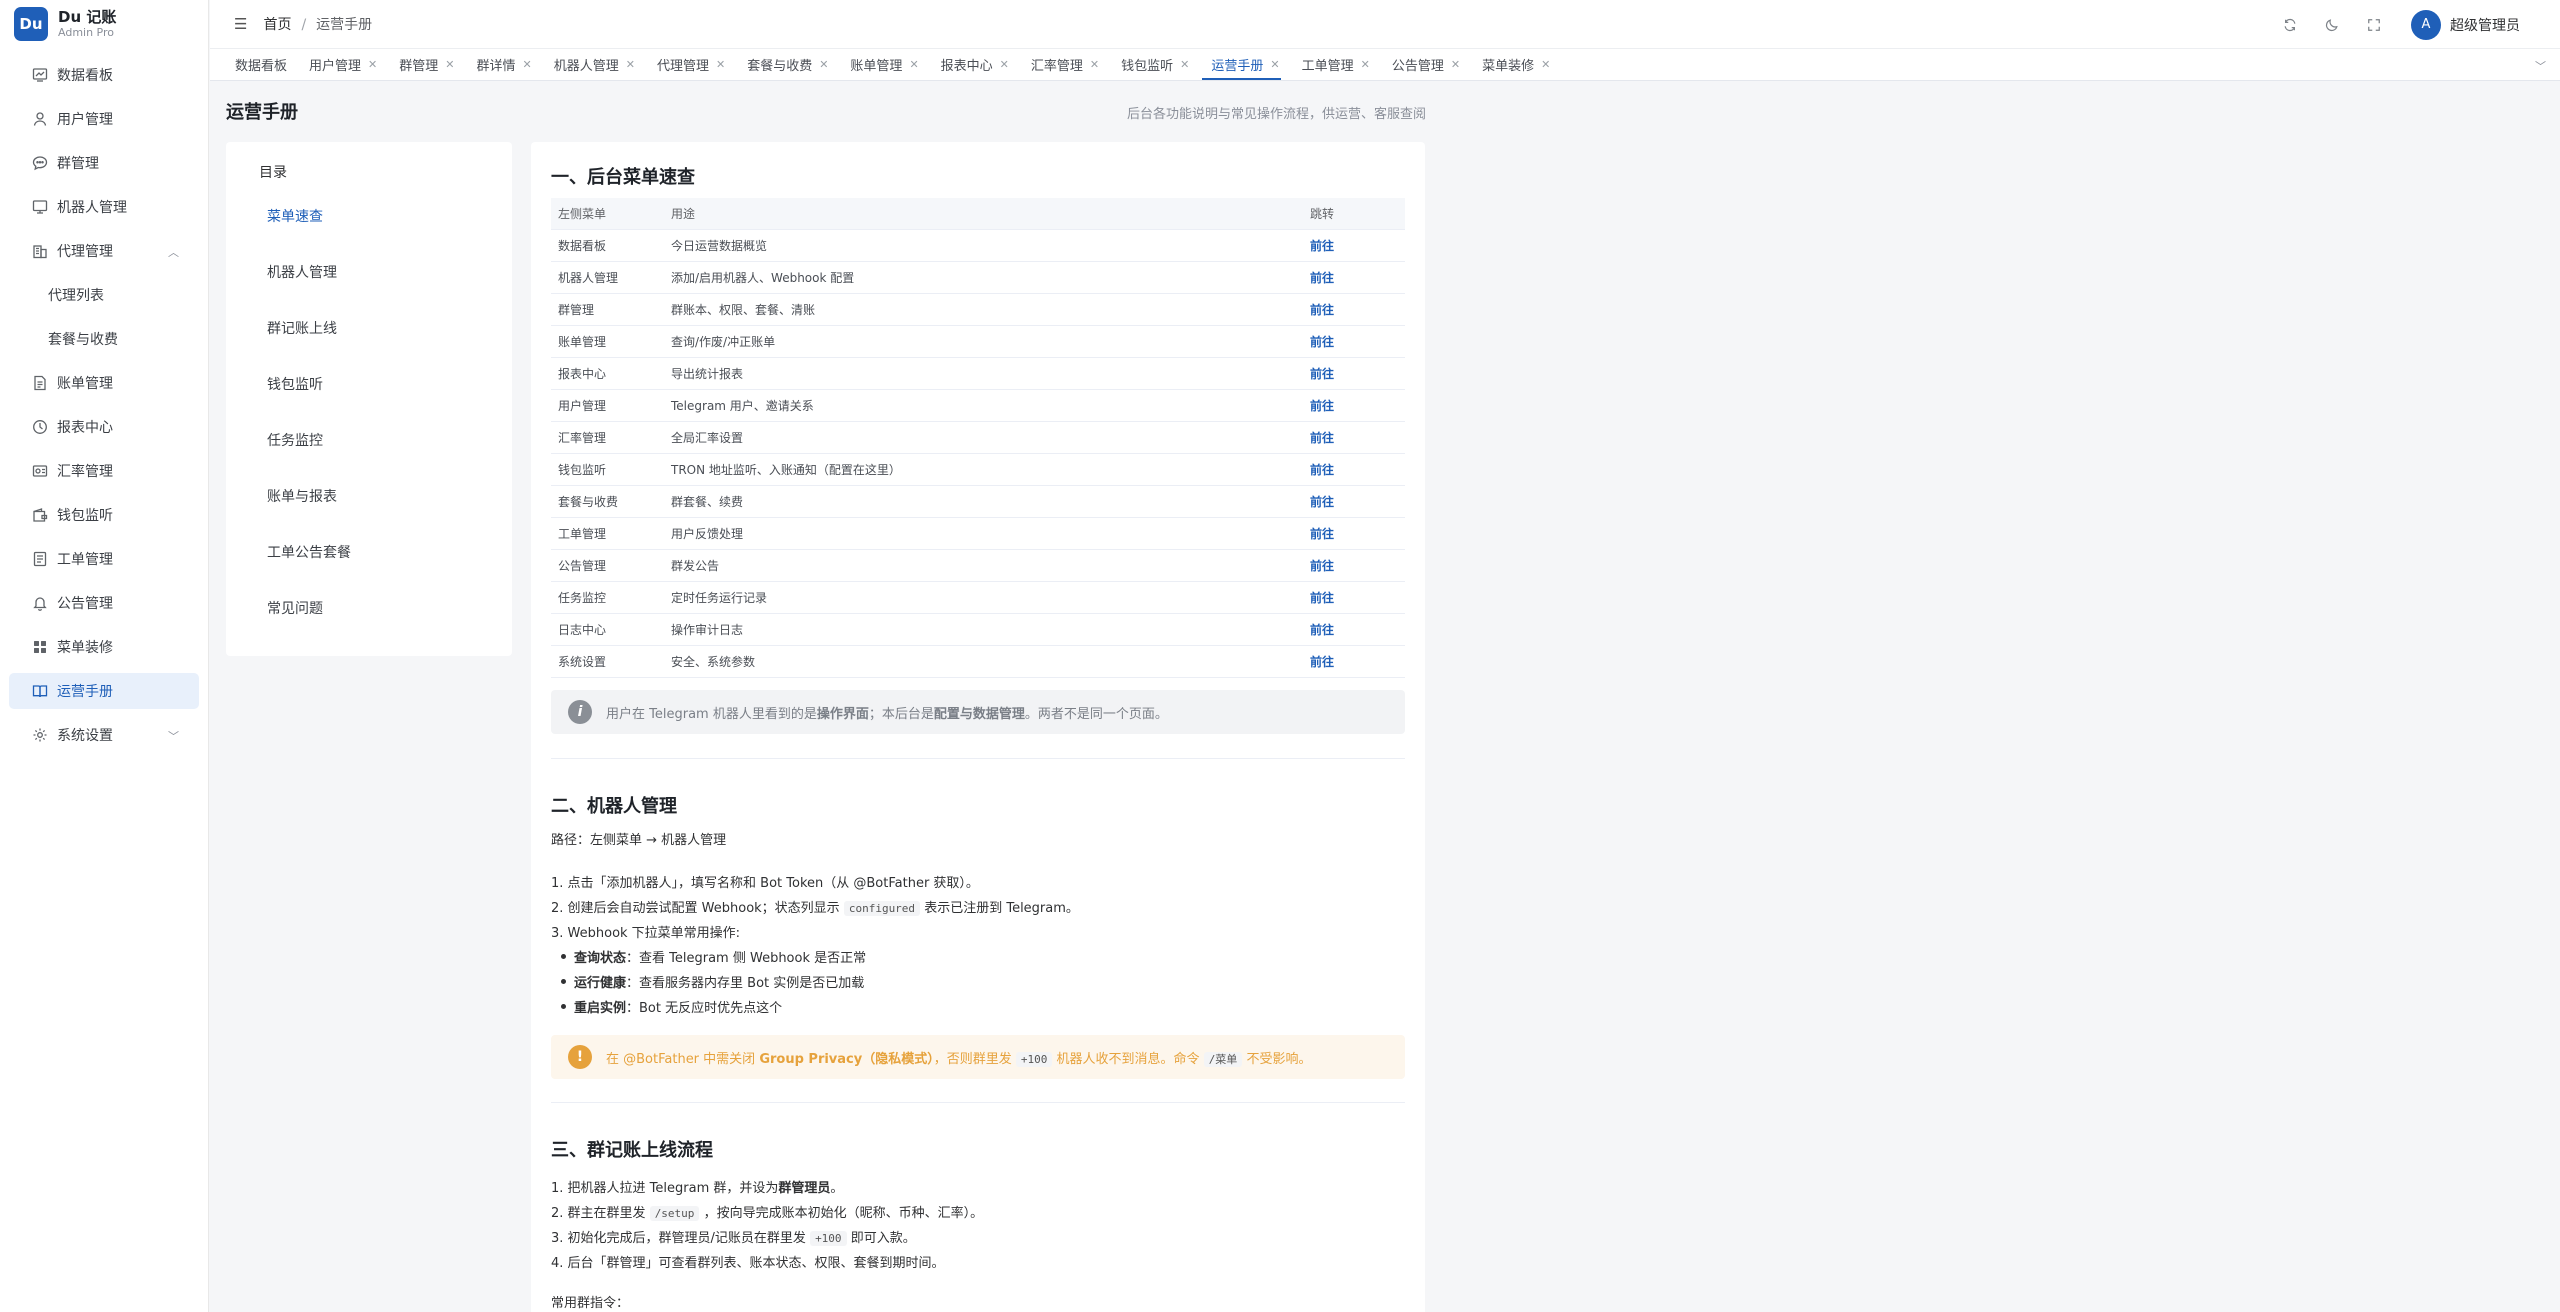  I want to click on tab-announcements: 公告管理 ✕, so click(1422, 64).